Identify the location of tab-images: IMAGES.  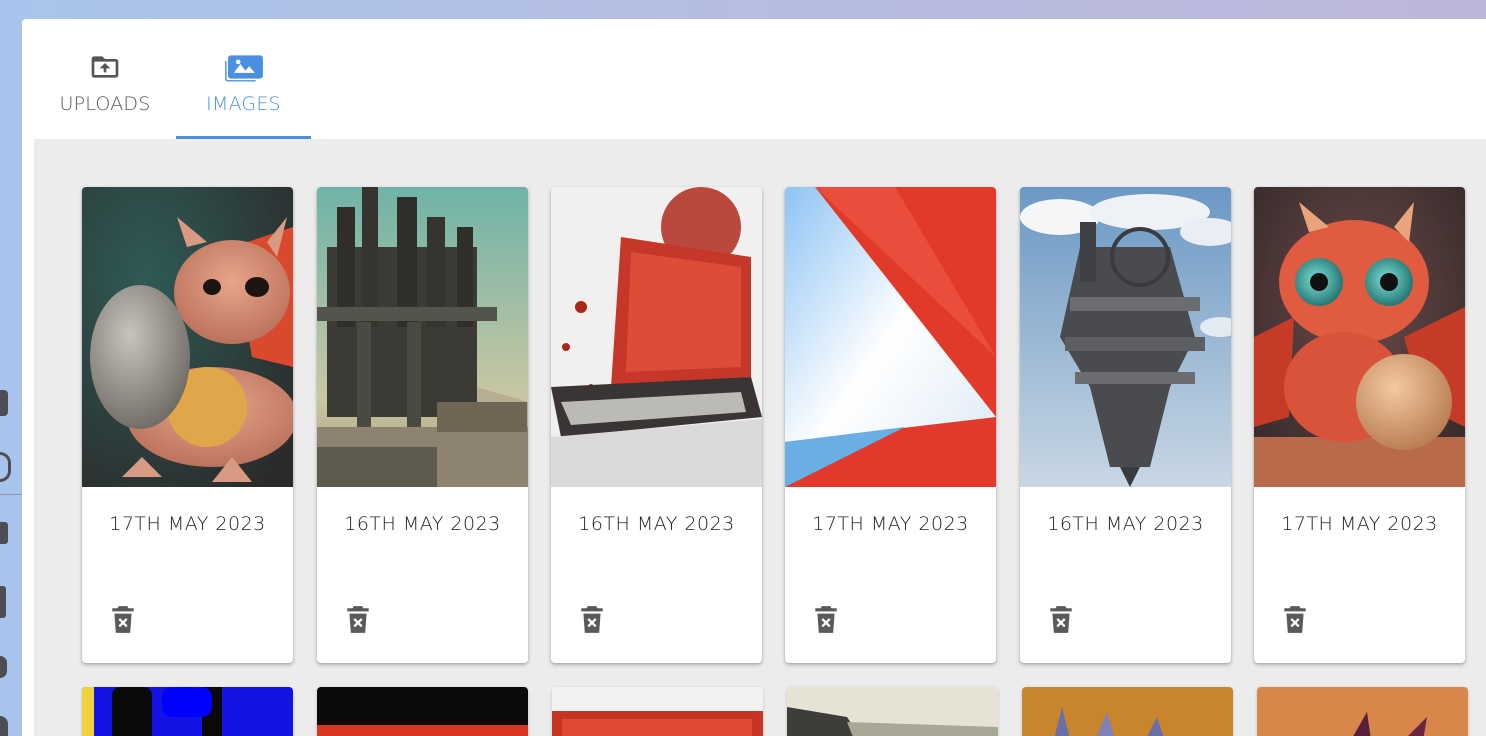
(243, 79).